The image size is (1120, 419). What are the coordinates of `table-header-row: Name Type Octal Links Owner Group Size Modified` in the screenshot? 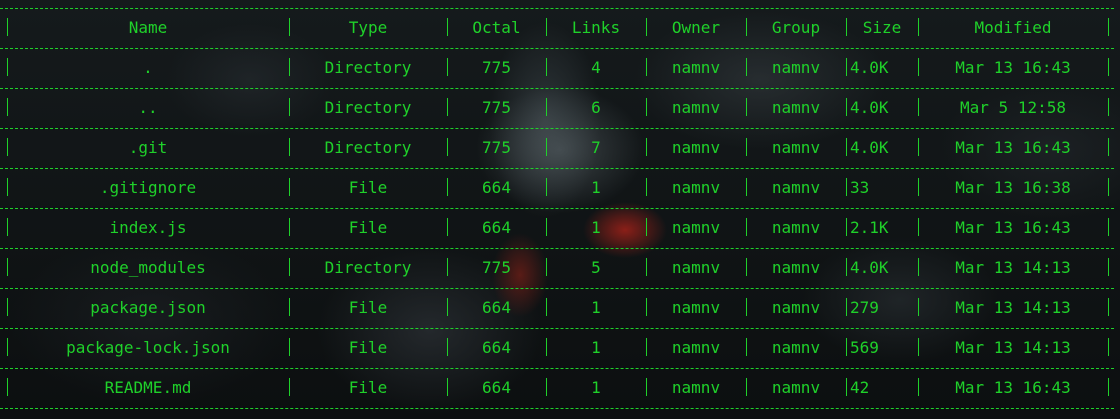 It's located at (560, 28).